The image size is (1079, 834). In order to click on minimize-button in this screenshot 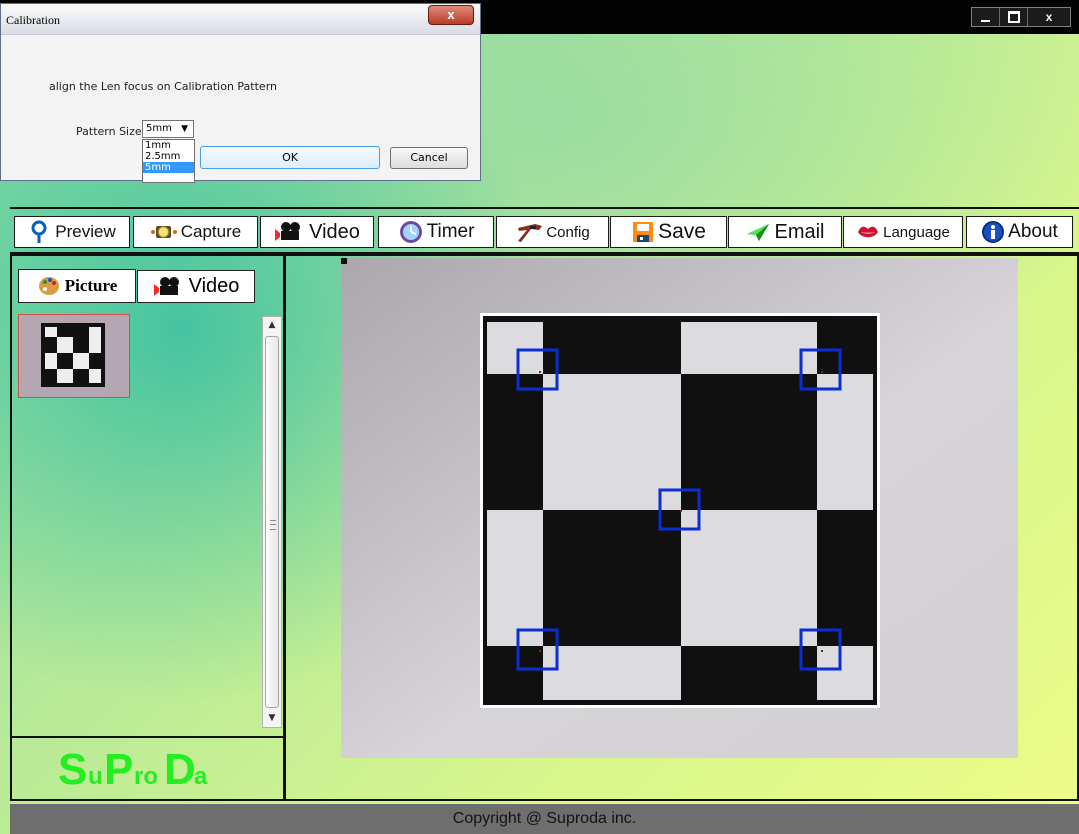, I will do `click(986, 17)`.